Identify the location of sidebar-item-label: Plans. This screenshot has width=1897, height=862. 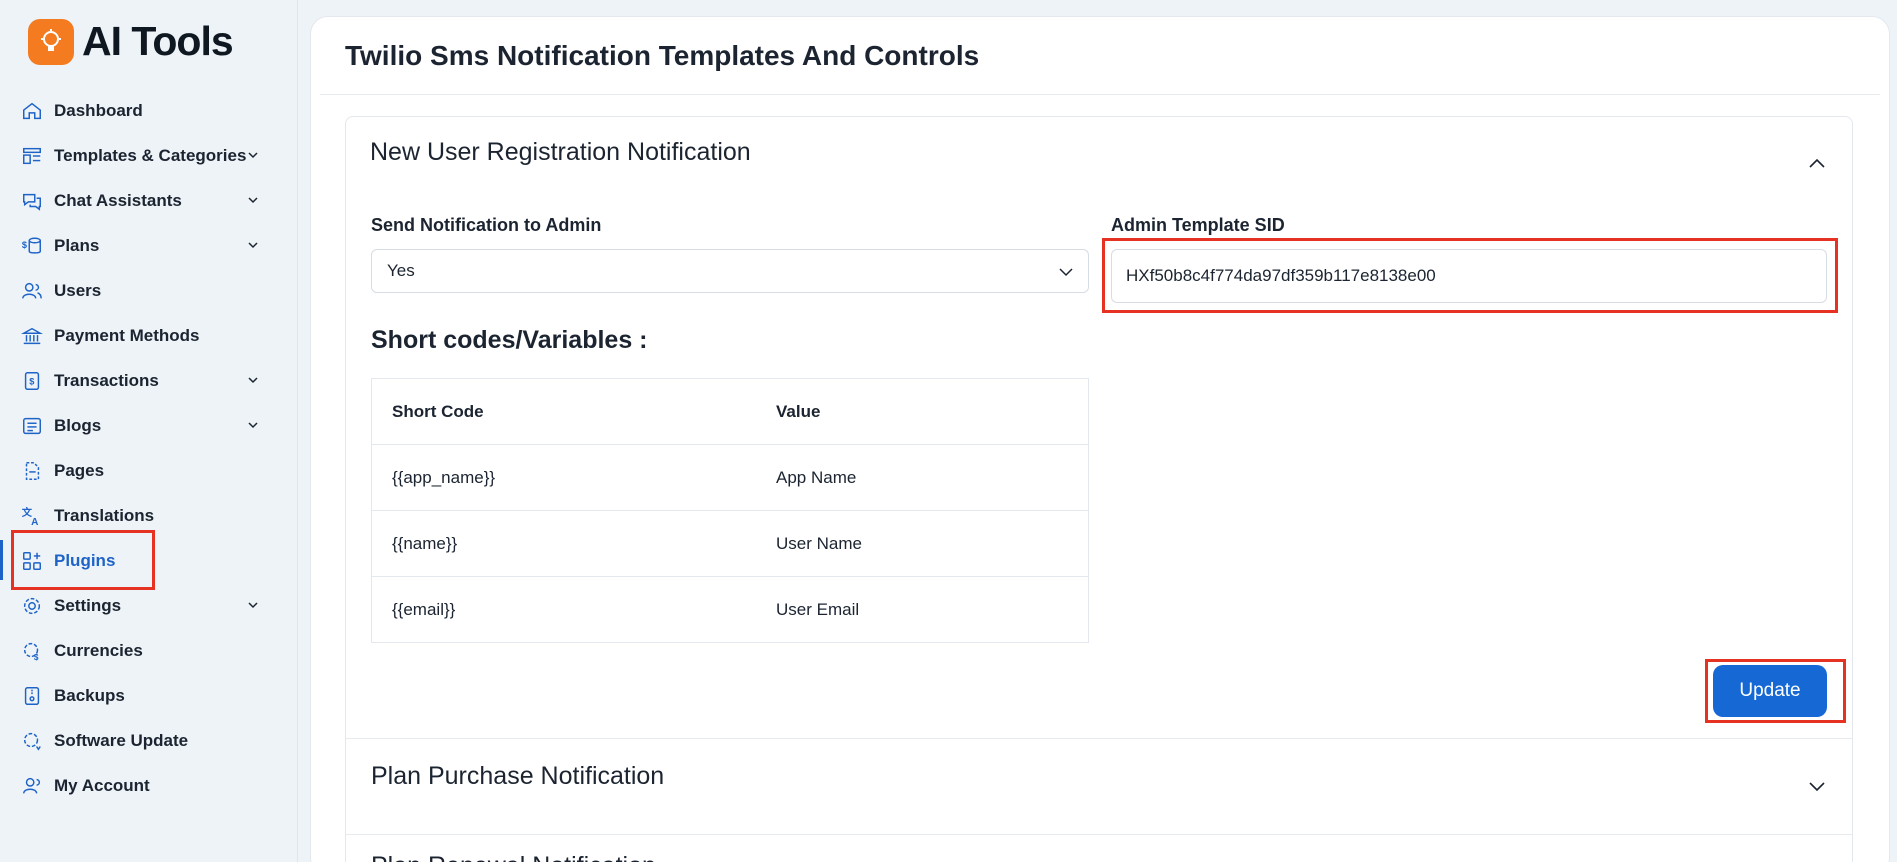
(77, 245).